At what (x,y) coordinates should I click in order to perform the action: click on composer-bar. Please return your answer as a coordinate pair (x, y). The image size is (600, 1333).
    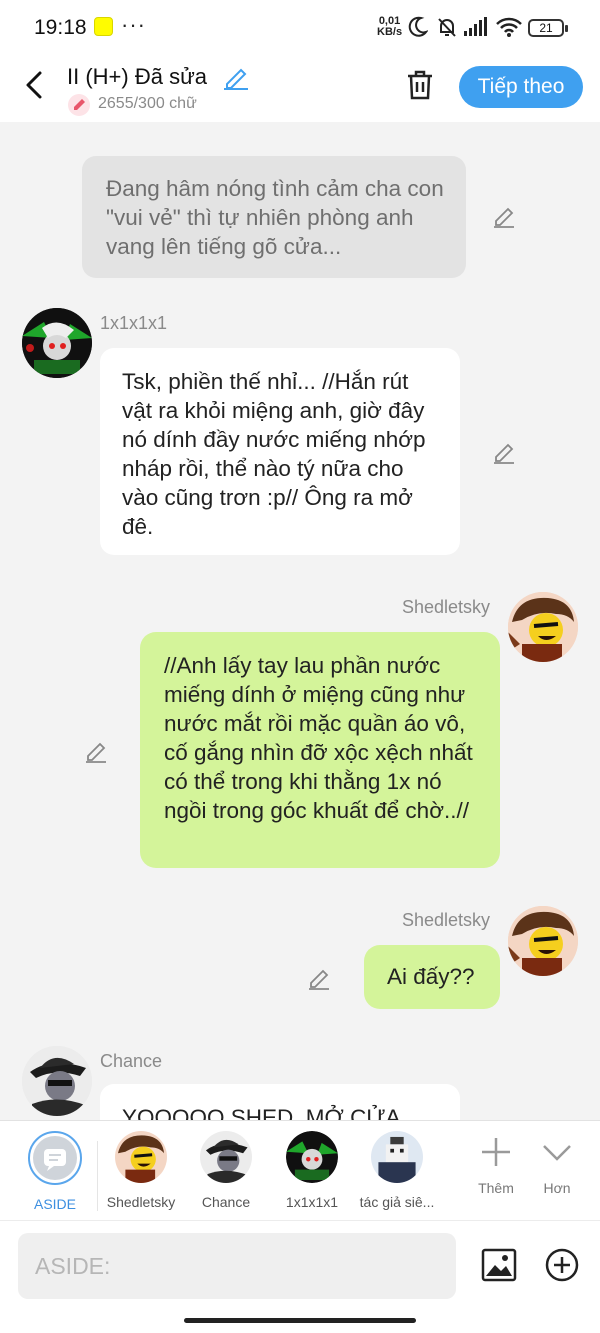
    Looking at the image, I should click on (300, 1276).